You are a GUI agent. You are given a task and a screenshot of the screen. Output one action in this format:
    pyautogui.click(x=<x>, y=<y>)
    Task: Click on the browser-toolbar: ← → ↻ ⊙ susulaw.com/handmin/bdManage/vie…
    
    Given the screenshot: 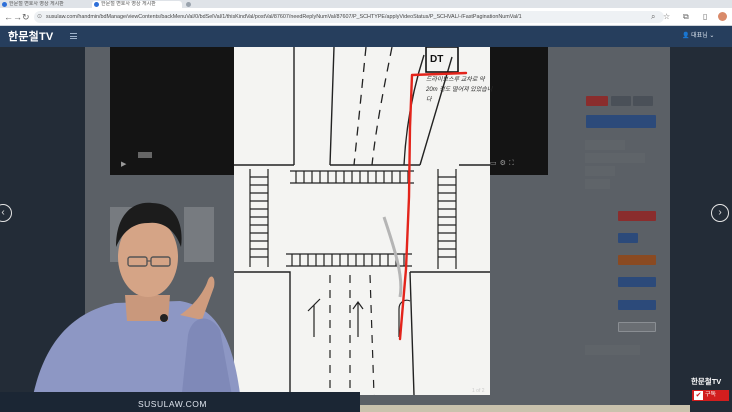 What is the action you would take?
    pyautogui.click(x=366, y=17)
    